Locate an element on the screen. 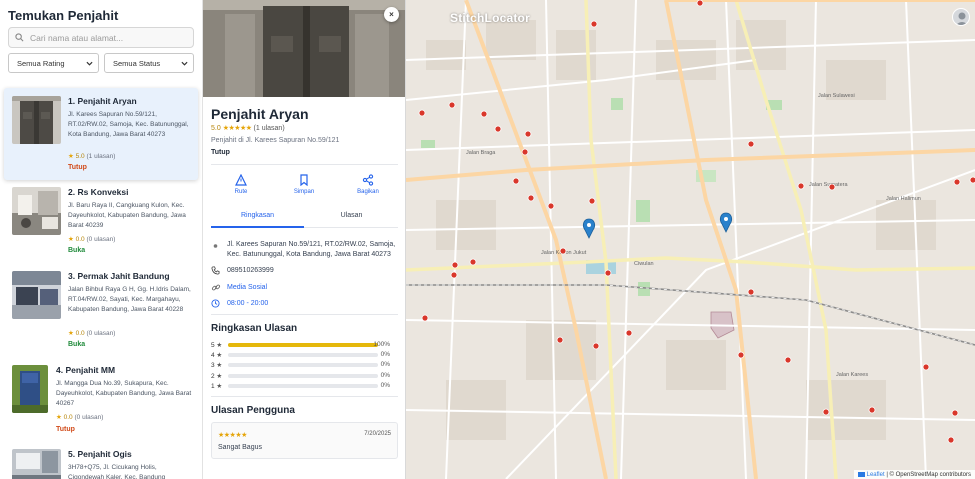 This screenshot has height=479, width=975. rating-bar-row: 5 ★ 100% is located at coordinates (304, 345).